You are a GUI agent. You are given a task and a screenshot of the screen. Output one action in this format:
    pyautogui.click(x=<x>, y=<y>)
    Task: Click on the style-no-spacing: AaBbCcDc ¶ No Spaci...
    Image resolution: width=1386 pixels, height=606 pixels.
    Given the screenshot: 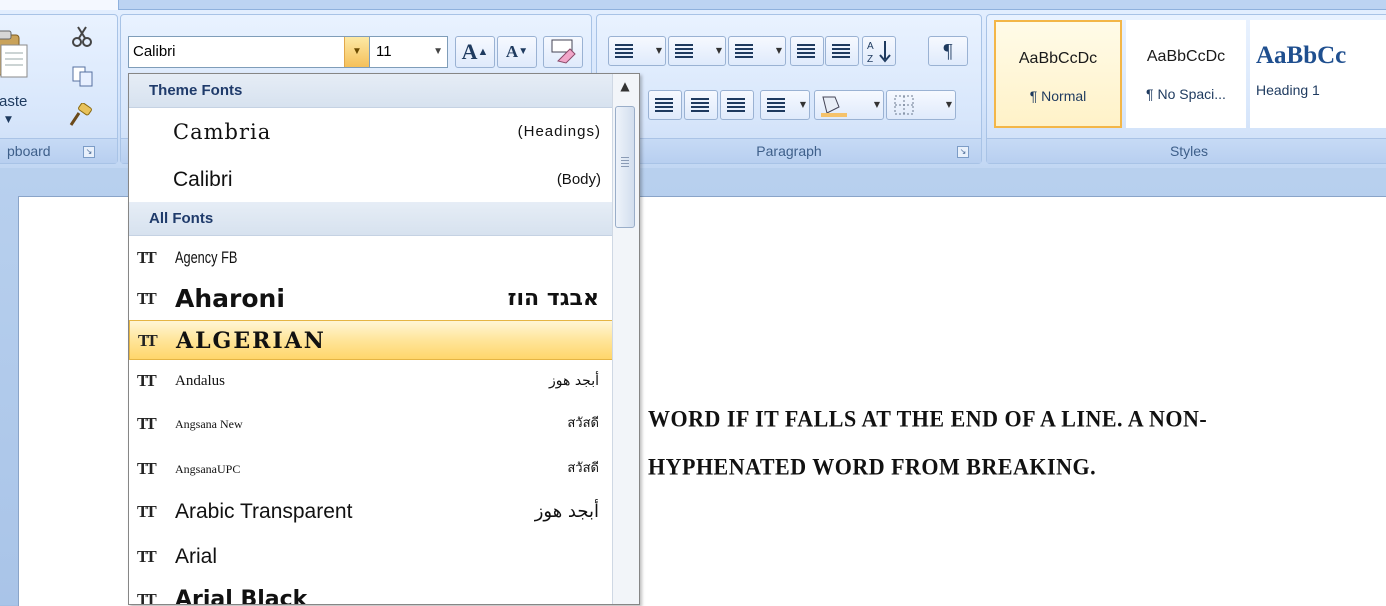 What is the action you would take?
    pyautogui.click(x=1186, y=74)
    